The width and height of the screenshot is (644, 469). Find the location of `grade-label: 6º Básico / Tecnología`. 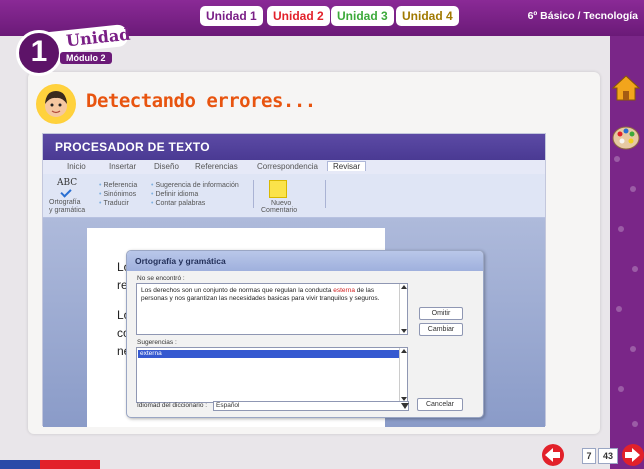

grade-label: 6º Básico / Tecnología is located at coordinates (582, 16).